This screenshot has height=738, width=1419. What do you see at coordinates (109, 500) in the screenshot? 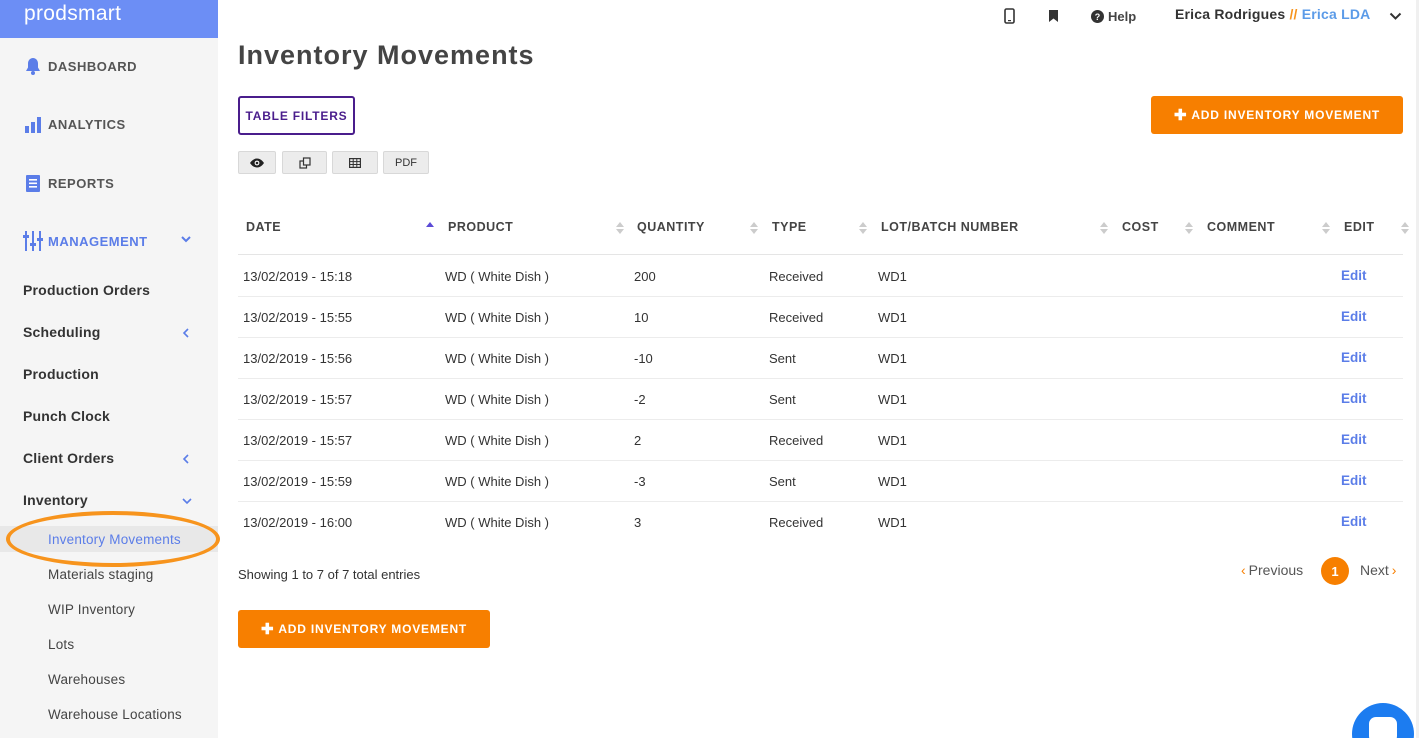
I see `nav-inventory: Inventory` at bounding box center [109, 500].